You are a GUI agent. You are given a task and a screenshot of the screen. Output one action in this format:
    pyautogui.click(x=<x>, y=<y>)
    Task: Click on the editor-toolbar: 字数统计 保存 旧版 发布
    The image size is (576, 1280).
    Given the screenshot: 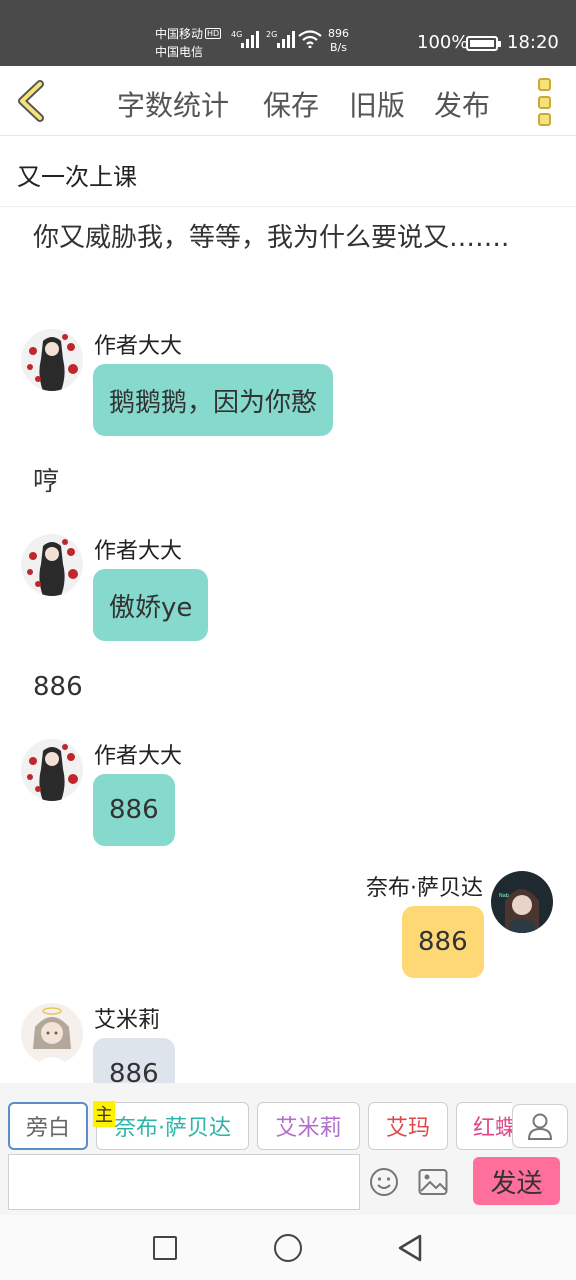 What is the action you would take?
    pyautogui.click(x=288, y=101)
    